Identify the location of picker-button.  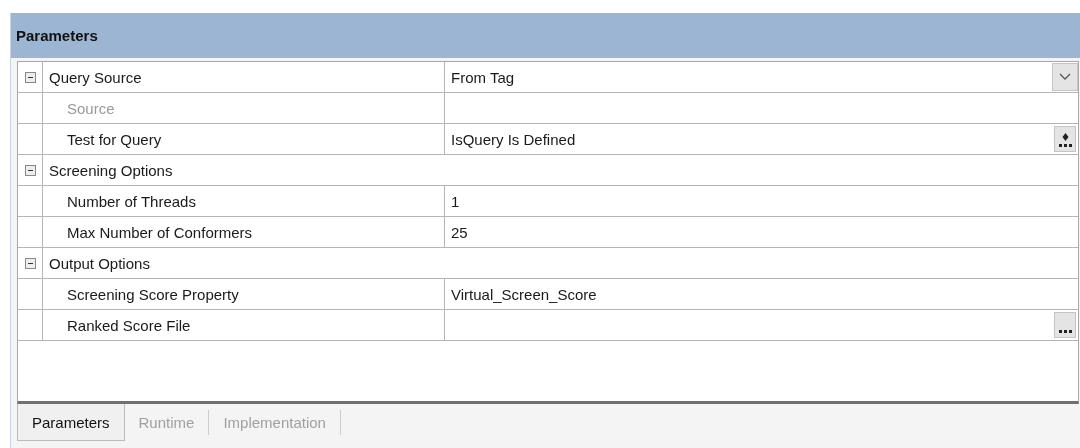
(1065, 139).